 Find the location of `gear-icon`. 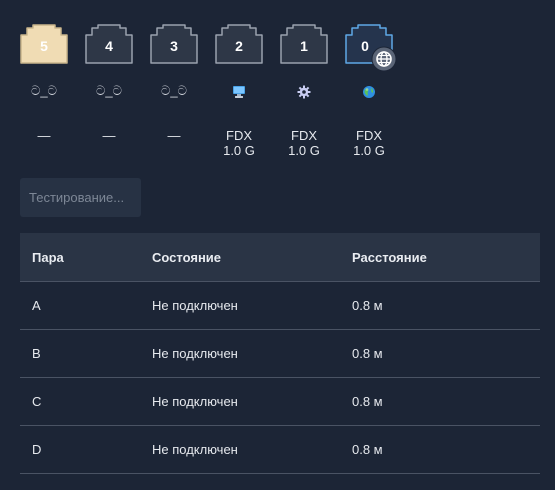

gear-icon is located at coordinates (304, 91).